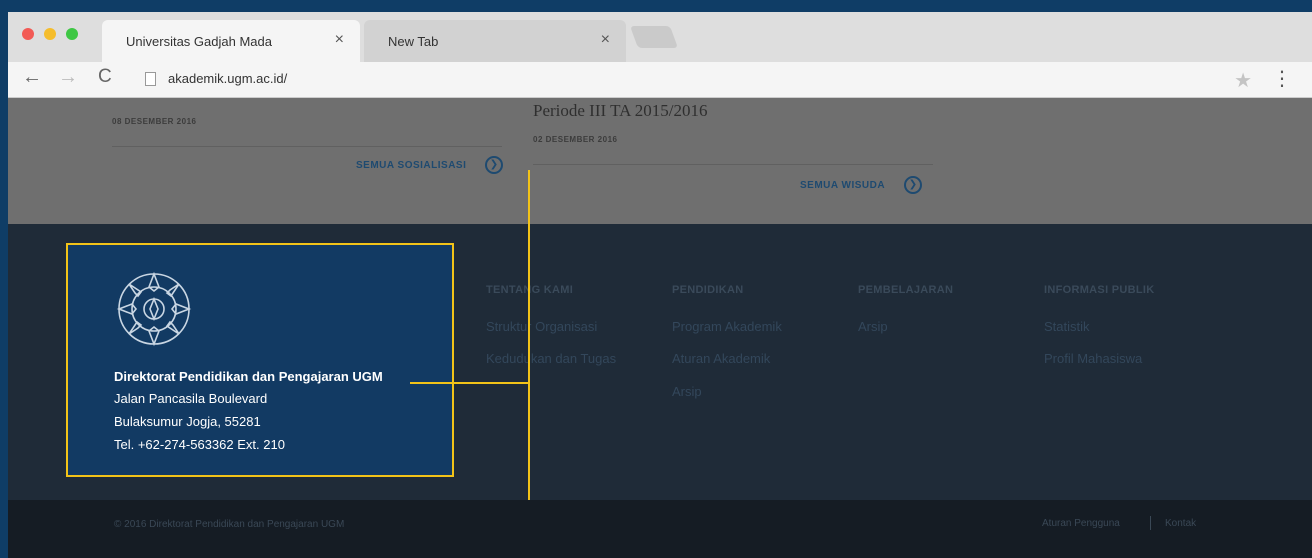  What do you see at coordinates (620, 111) in the screenshot?
I see `wisuda-title: Periode III TA 2015/2016` at bounding box center [620, 111].